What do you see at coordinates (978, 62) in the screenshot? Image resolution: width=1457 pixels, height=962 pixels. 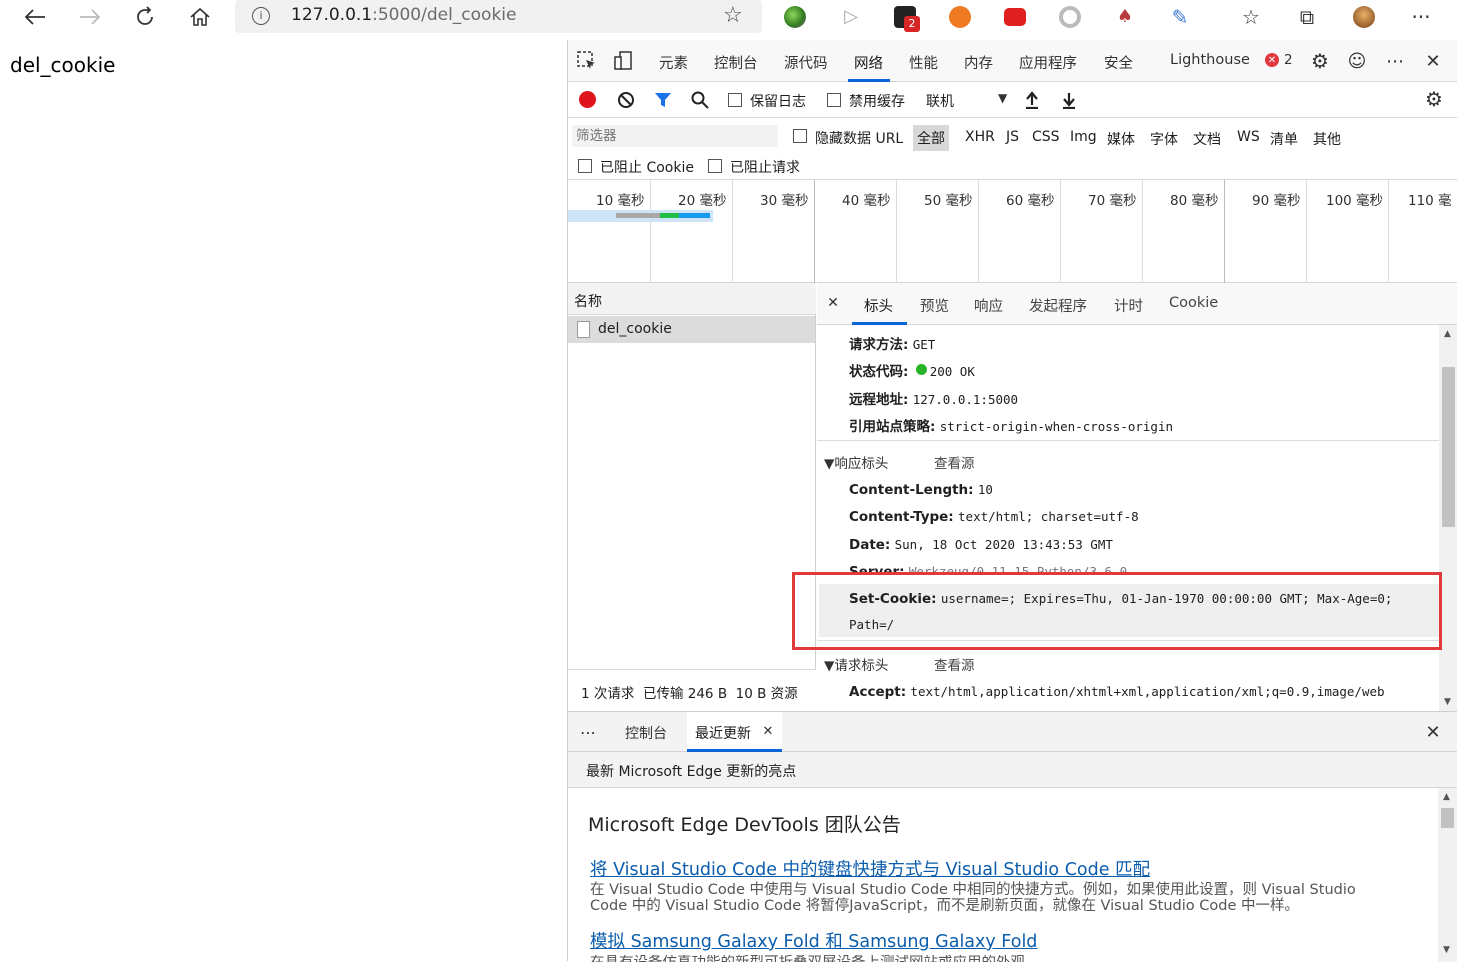 I see `tab-memory: 内存` at bounding box center [978, 62].